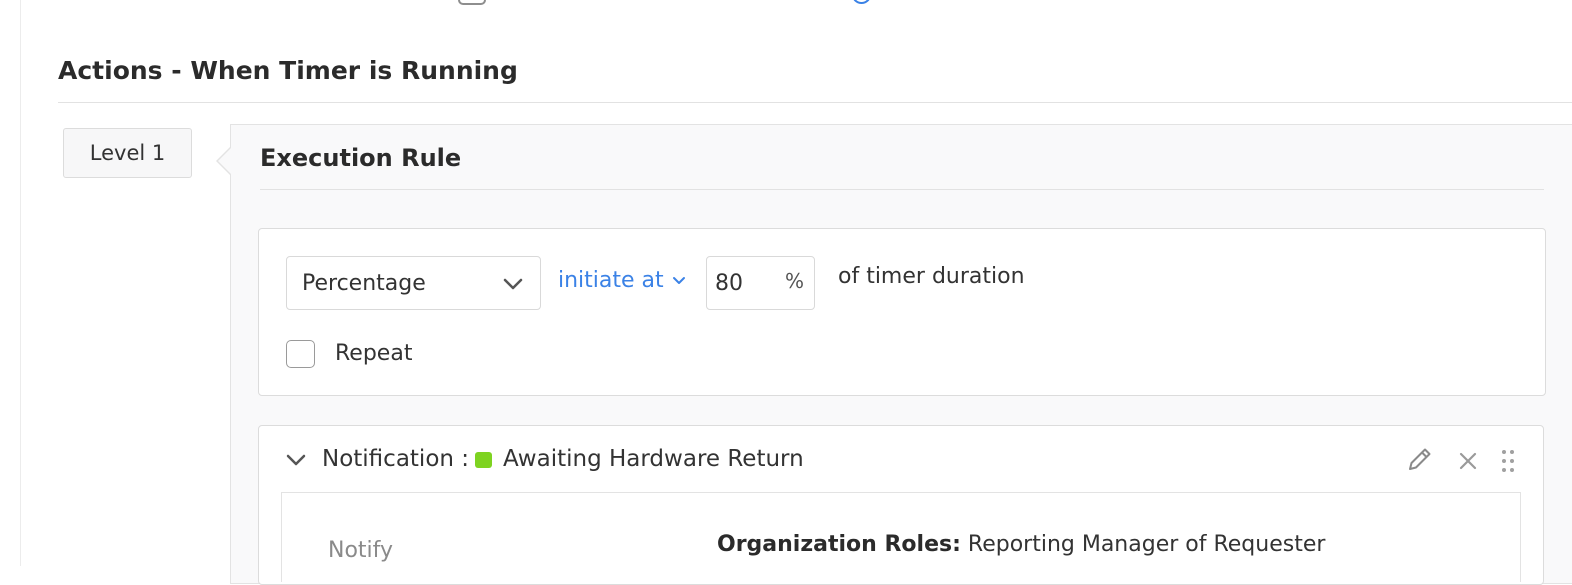  Describe the element at coordinates (361, 158) in the screenshot. I see `execution-rule-title: Execution Rule` at that location.